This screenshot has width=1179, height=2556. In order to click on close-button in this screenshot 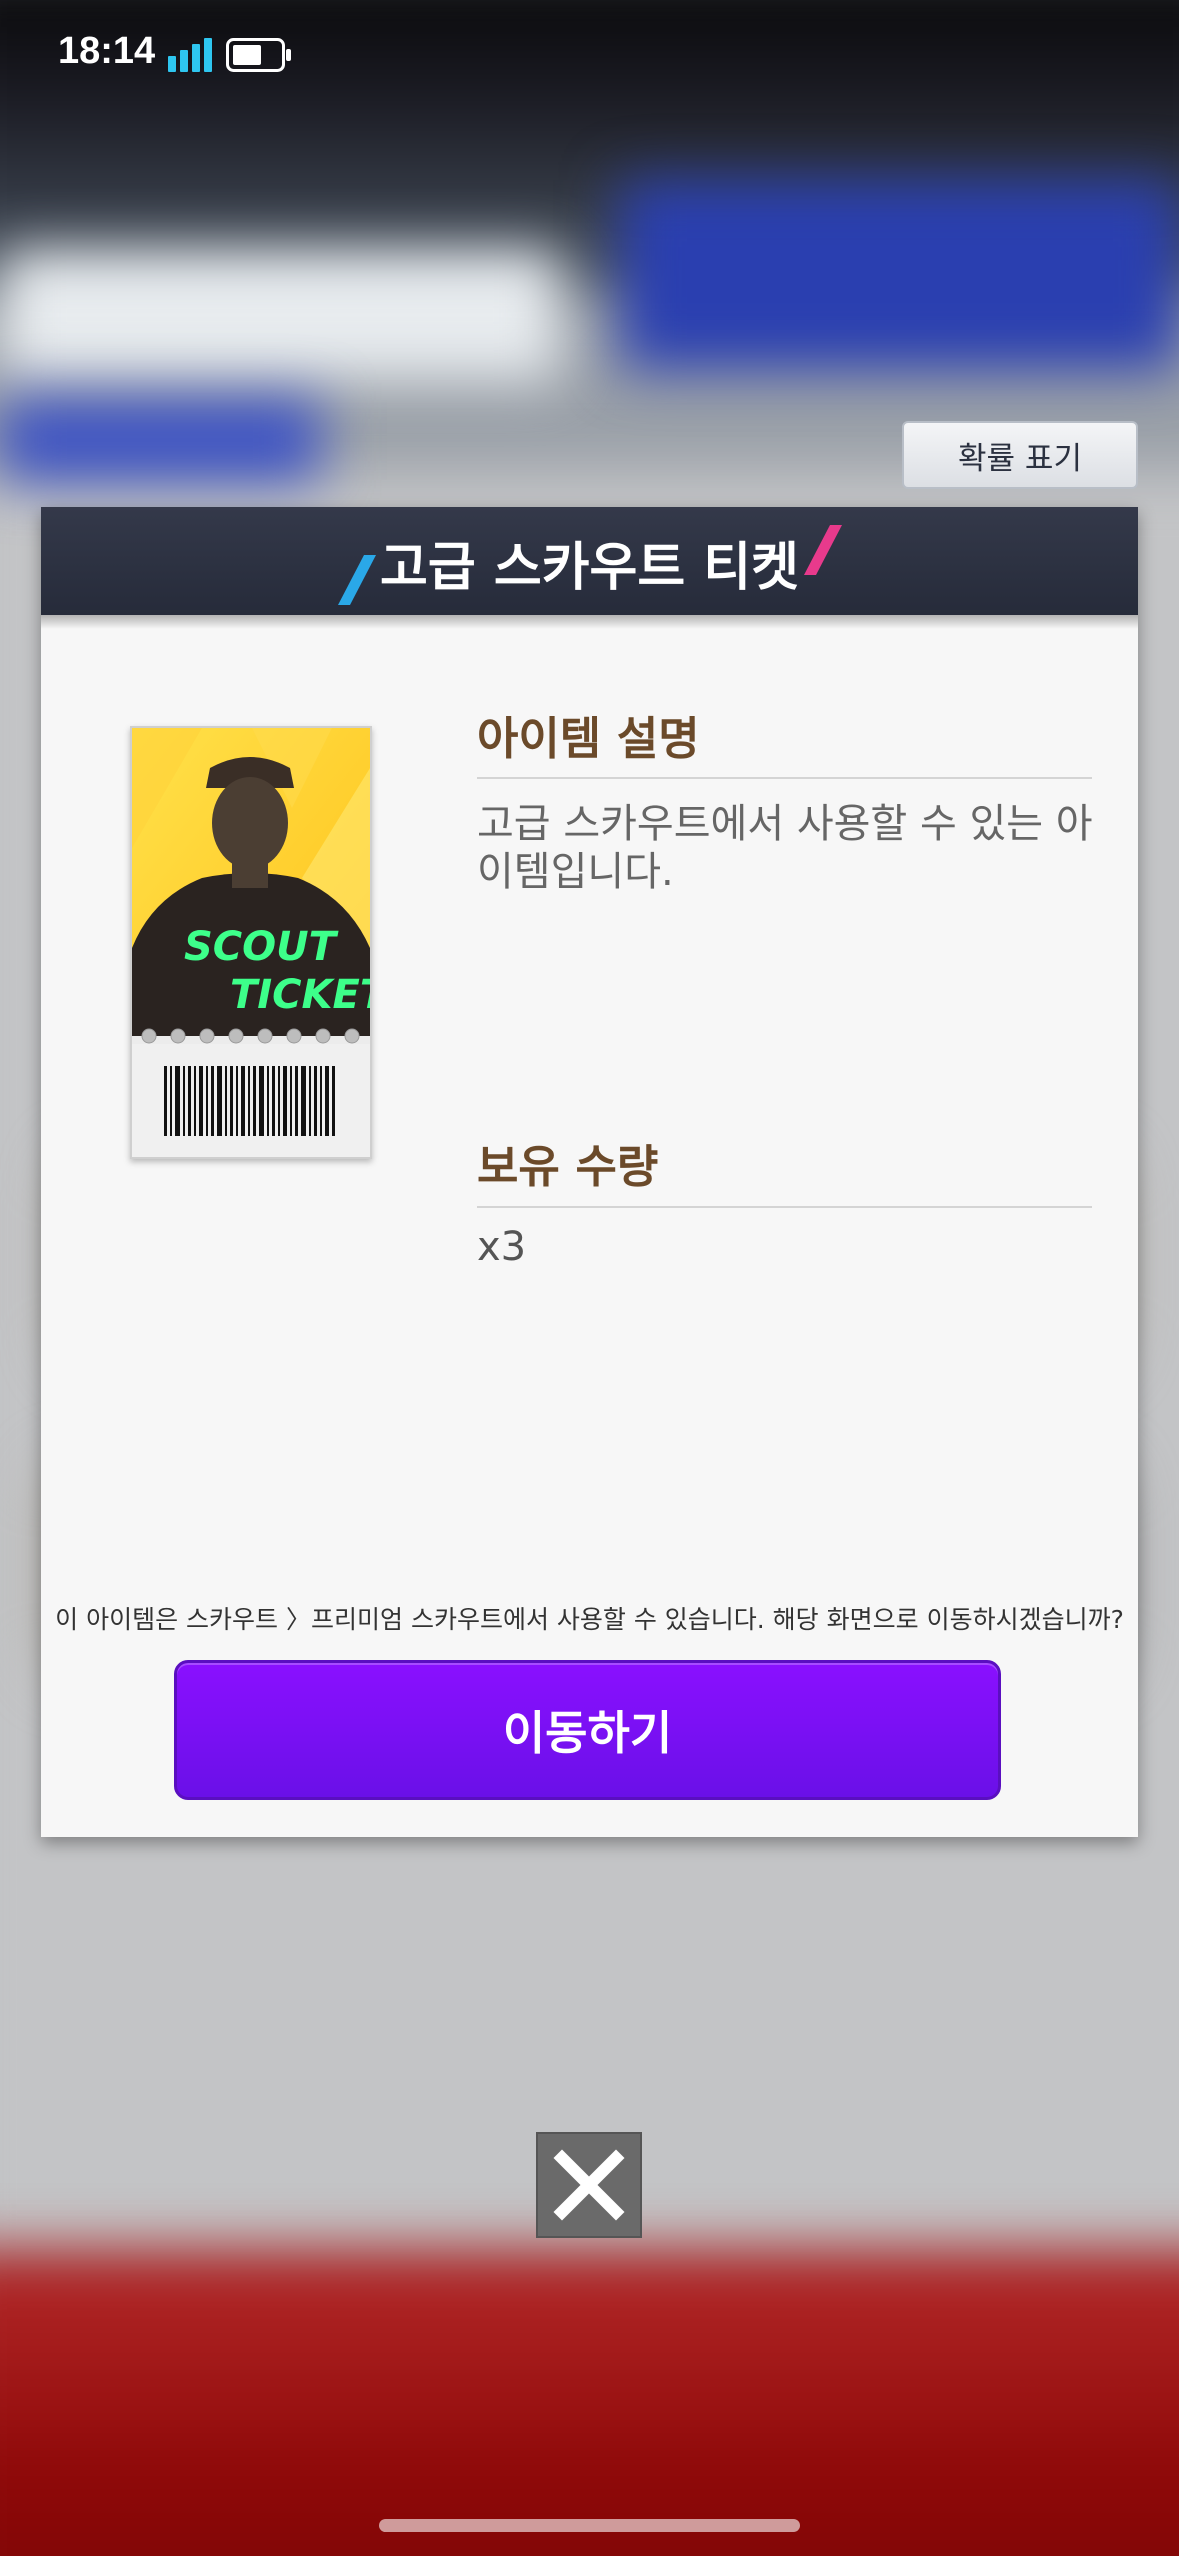, I will do `click(589, 2185)`.